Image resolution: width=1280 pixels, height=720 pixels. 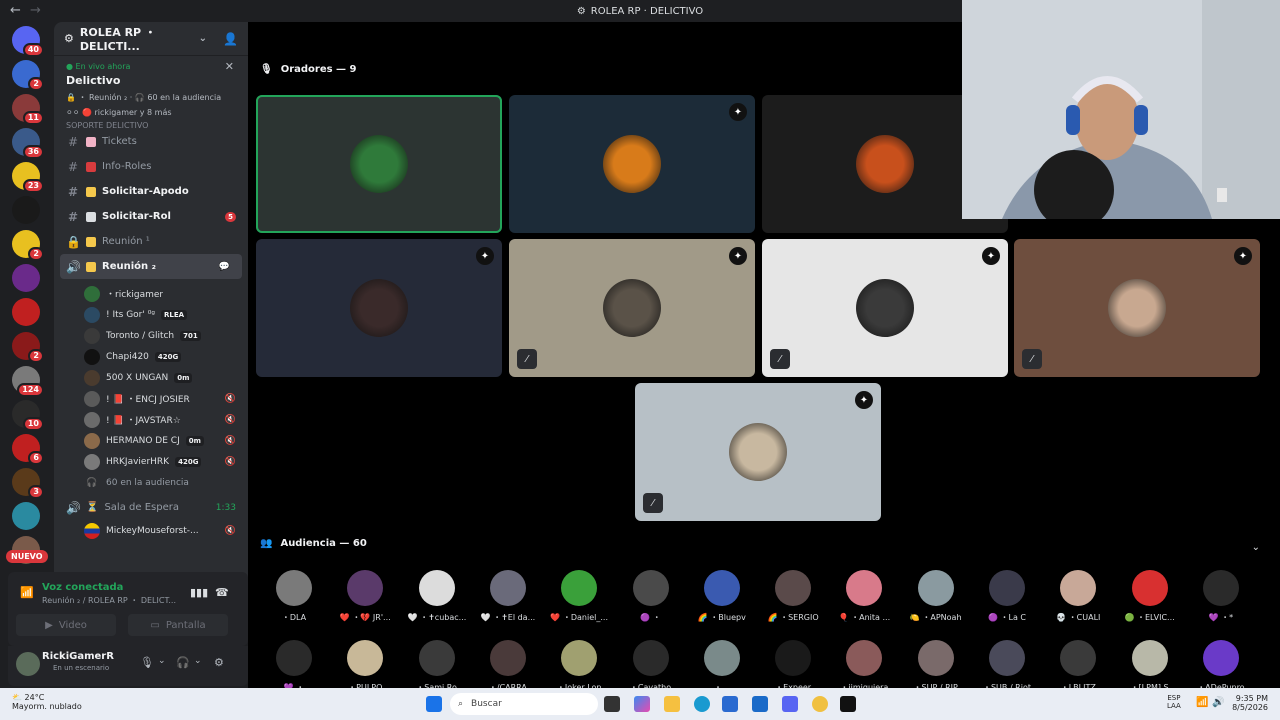 What do you see at coordinates (1007, 666) in the screenshot?
I see `audience-member: ・SUB / Riot` at bounding box center [1007, 666].